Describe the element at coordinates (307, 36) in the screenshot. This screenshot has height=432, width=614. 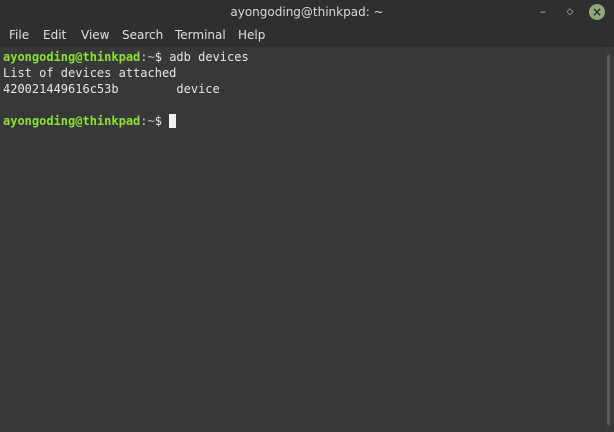
I see `menu-bar: File Edit View Search Terminal Help` at that location.